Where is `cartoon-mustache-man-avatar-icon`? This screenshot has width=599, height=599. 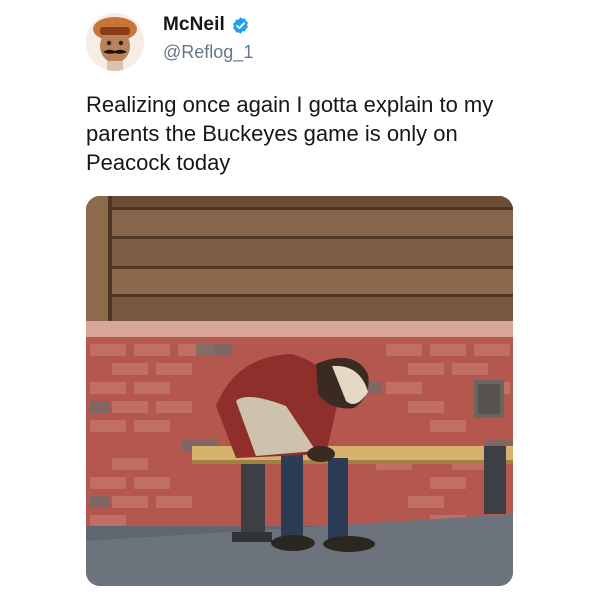
cartoon-mustache-man-avatar-icon is located at coordinates (115, 42).